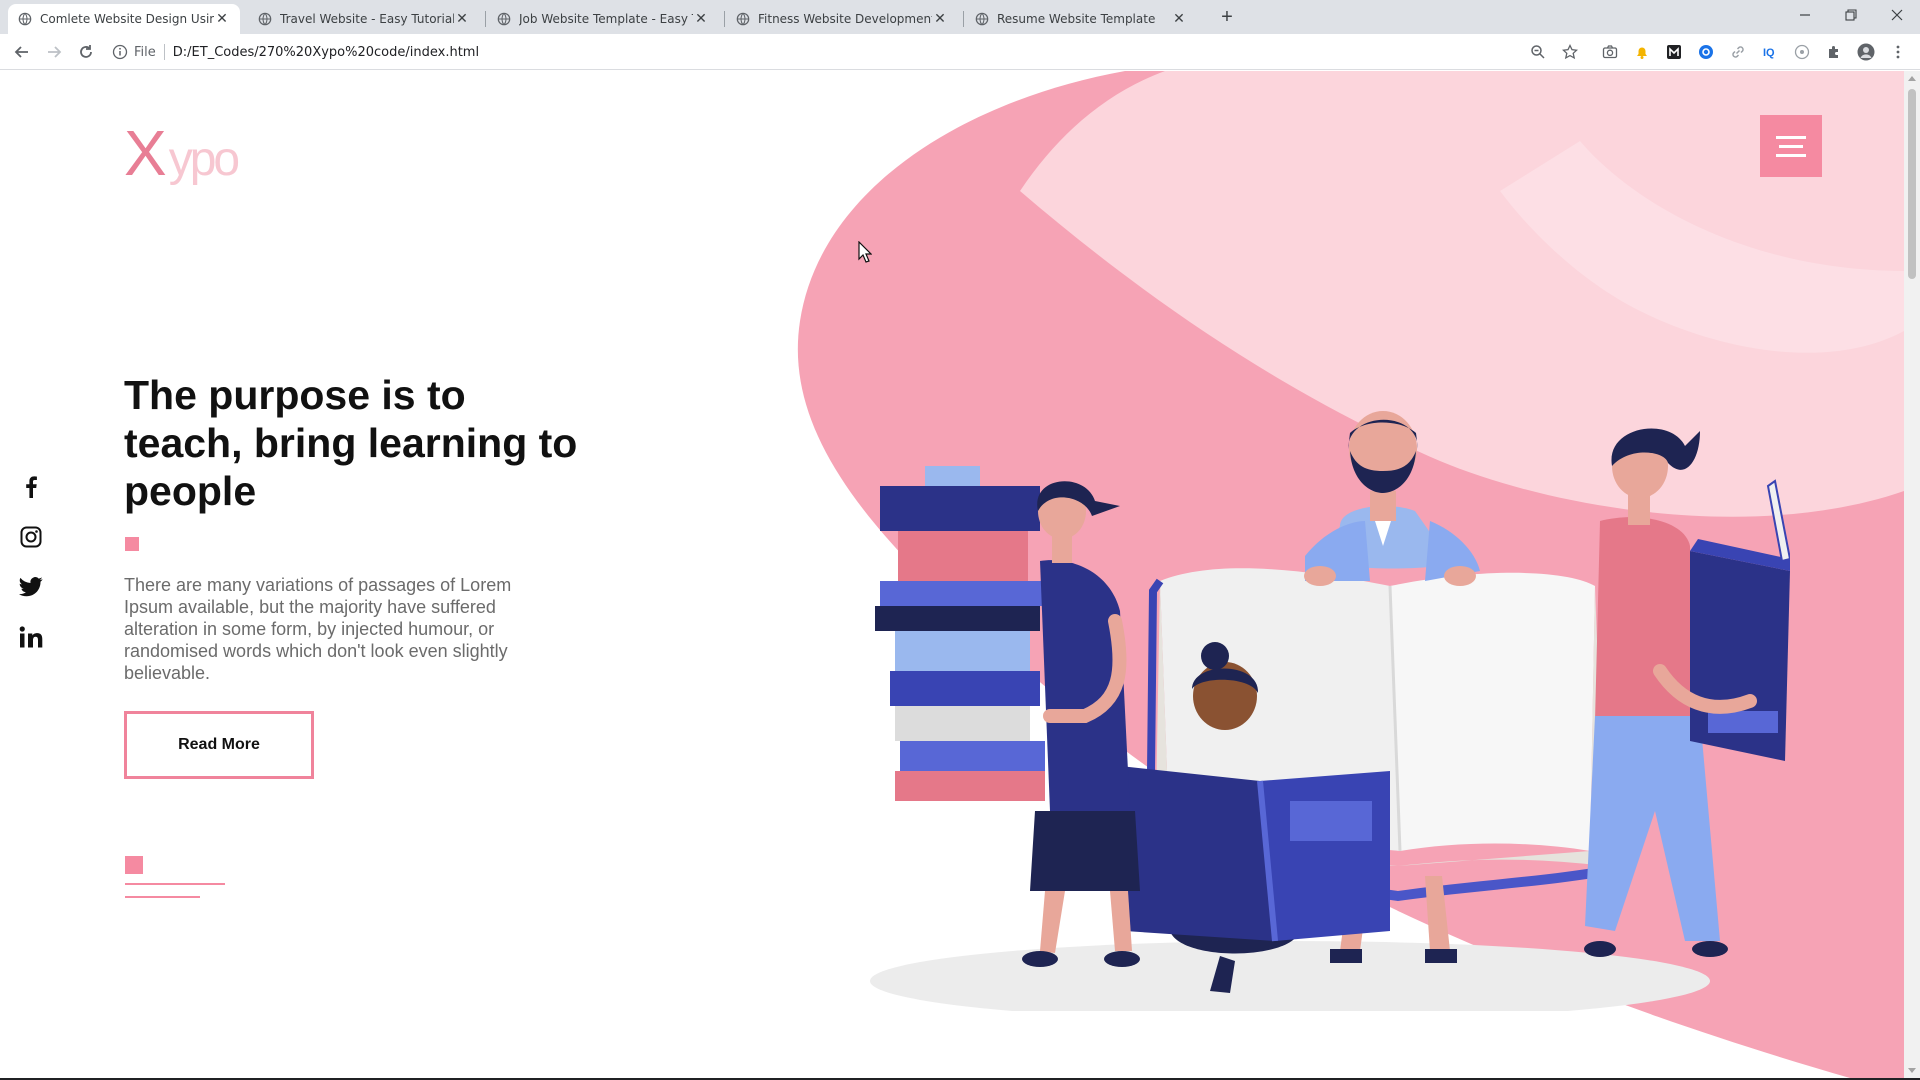 This screenshot has height=1080, width=1920. Describe the element at coordinates (326, 52) in the screenshot. I see `url-text: D:/ET_Codes/270%20Xypo%20code/index.html` at that location.